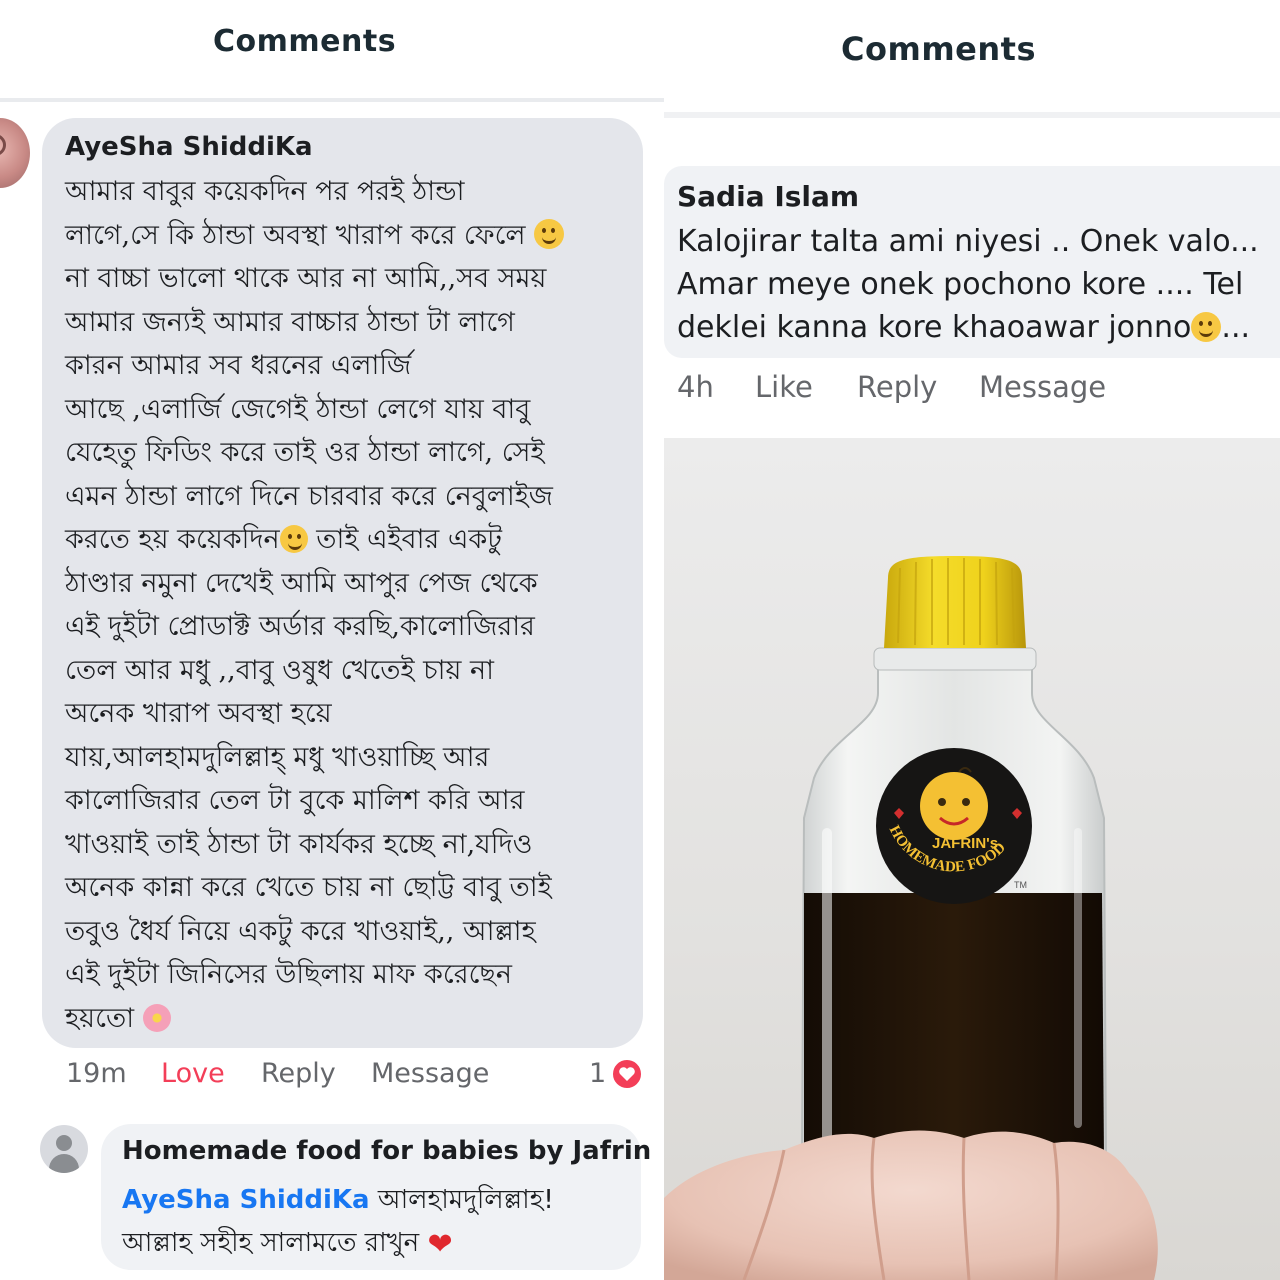 The height and width of the screenshot is (1280, 1280). I want to click on comment-line: এই দুইটা জিনিসের উছিলায় মাফ করেছেন, so click(288, 974).